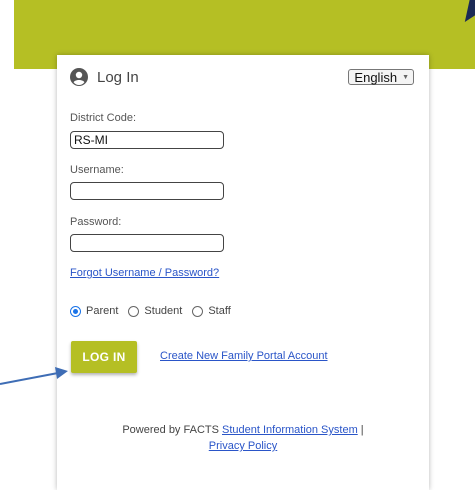 This screenshot has width=475, height=490. I want to click on footer-line-2: Privacy Policy, so click(243, 446).